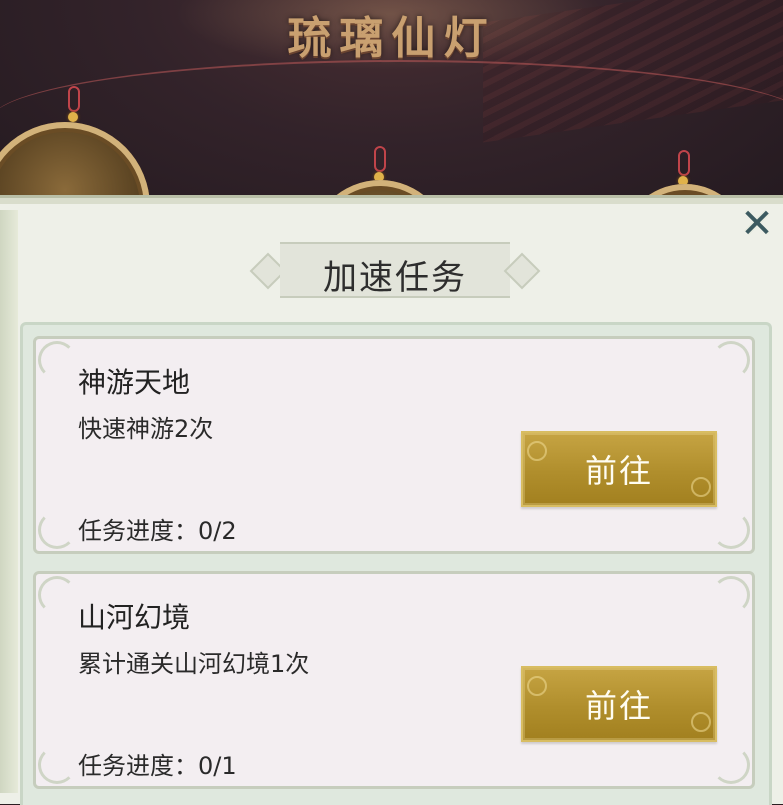 The width and height of the screenshot is (783, 805). I want to click on task-progress: 任务进度：0/1, so click(157, 763).